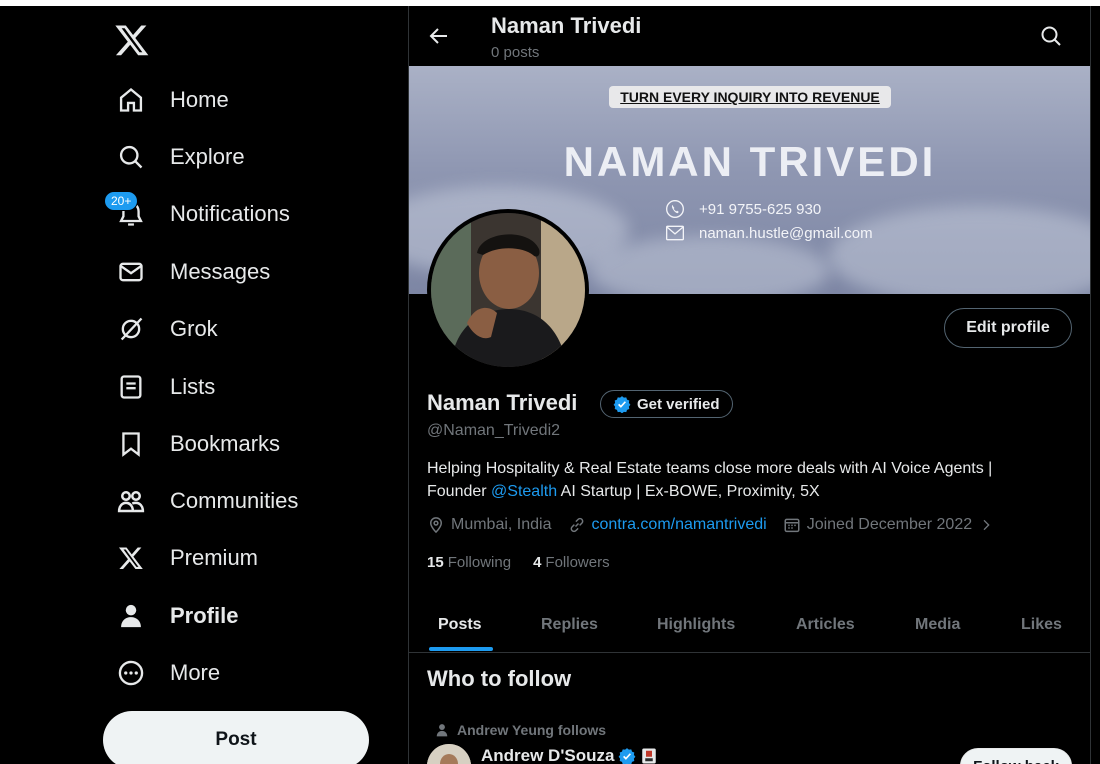 The height and width of the screenshot is (764, 1100). Describe the element at coordinates (675, 209) in the screenshot. I see `phone-icon` at that location.